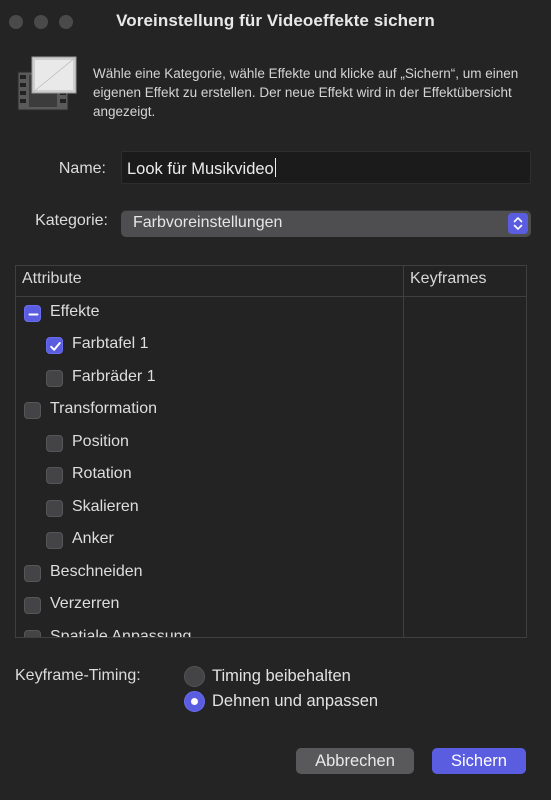  What do you see at coordinates (326, 223) in the screenshot?
I see `category-select: Farbvoreinstellungen` at bounding box center [326, 223].